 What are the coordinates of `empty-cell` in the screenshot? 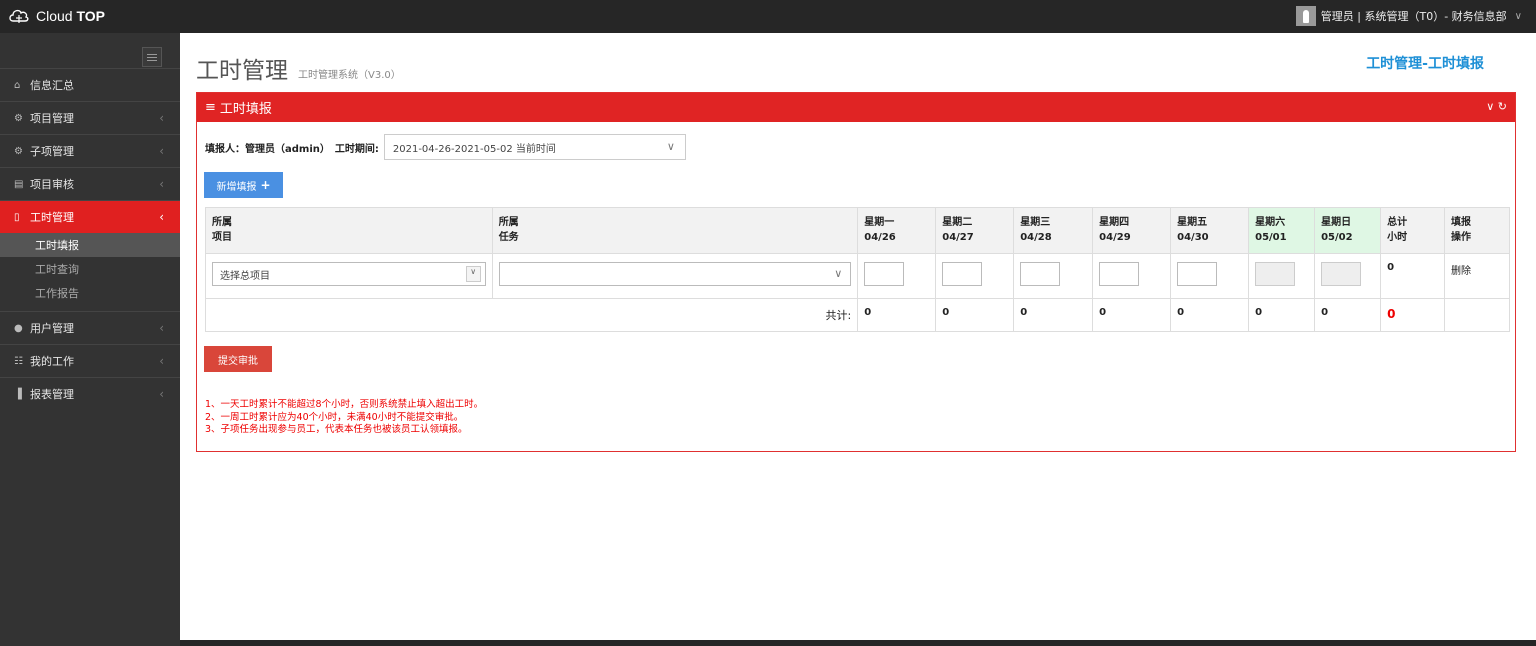 It's located at (1477, 315).